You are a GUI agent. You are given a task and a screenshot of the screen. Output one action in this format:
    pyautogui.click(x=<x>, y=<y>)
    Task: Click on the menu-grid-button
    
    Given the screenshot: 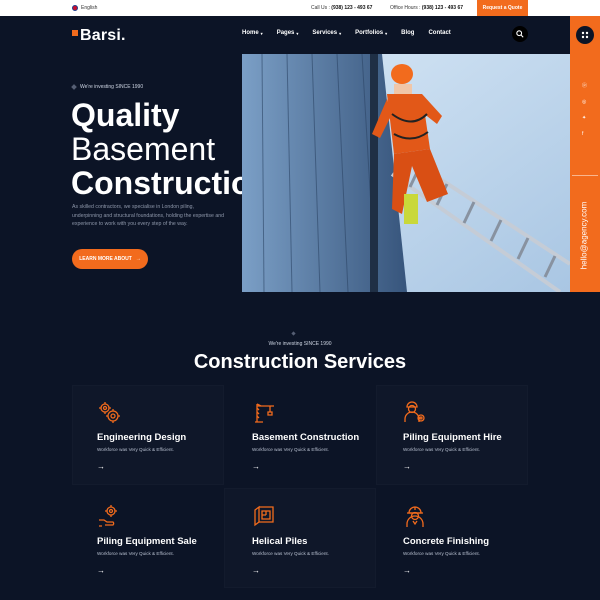 What is the action you would take?
    pyautogui.click(x=585, y=35)
    